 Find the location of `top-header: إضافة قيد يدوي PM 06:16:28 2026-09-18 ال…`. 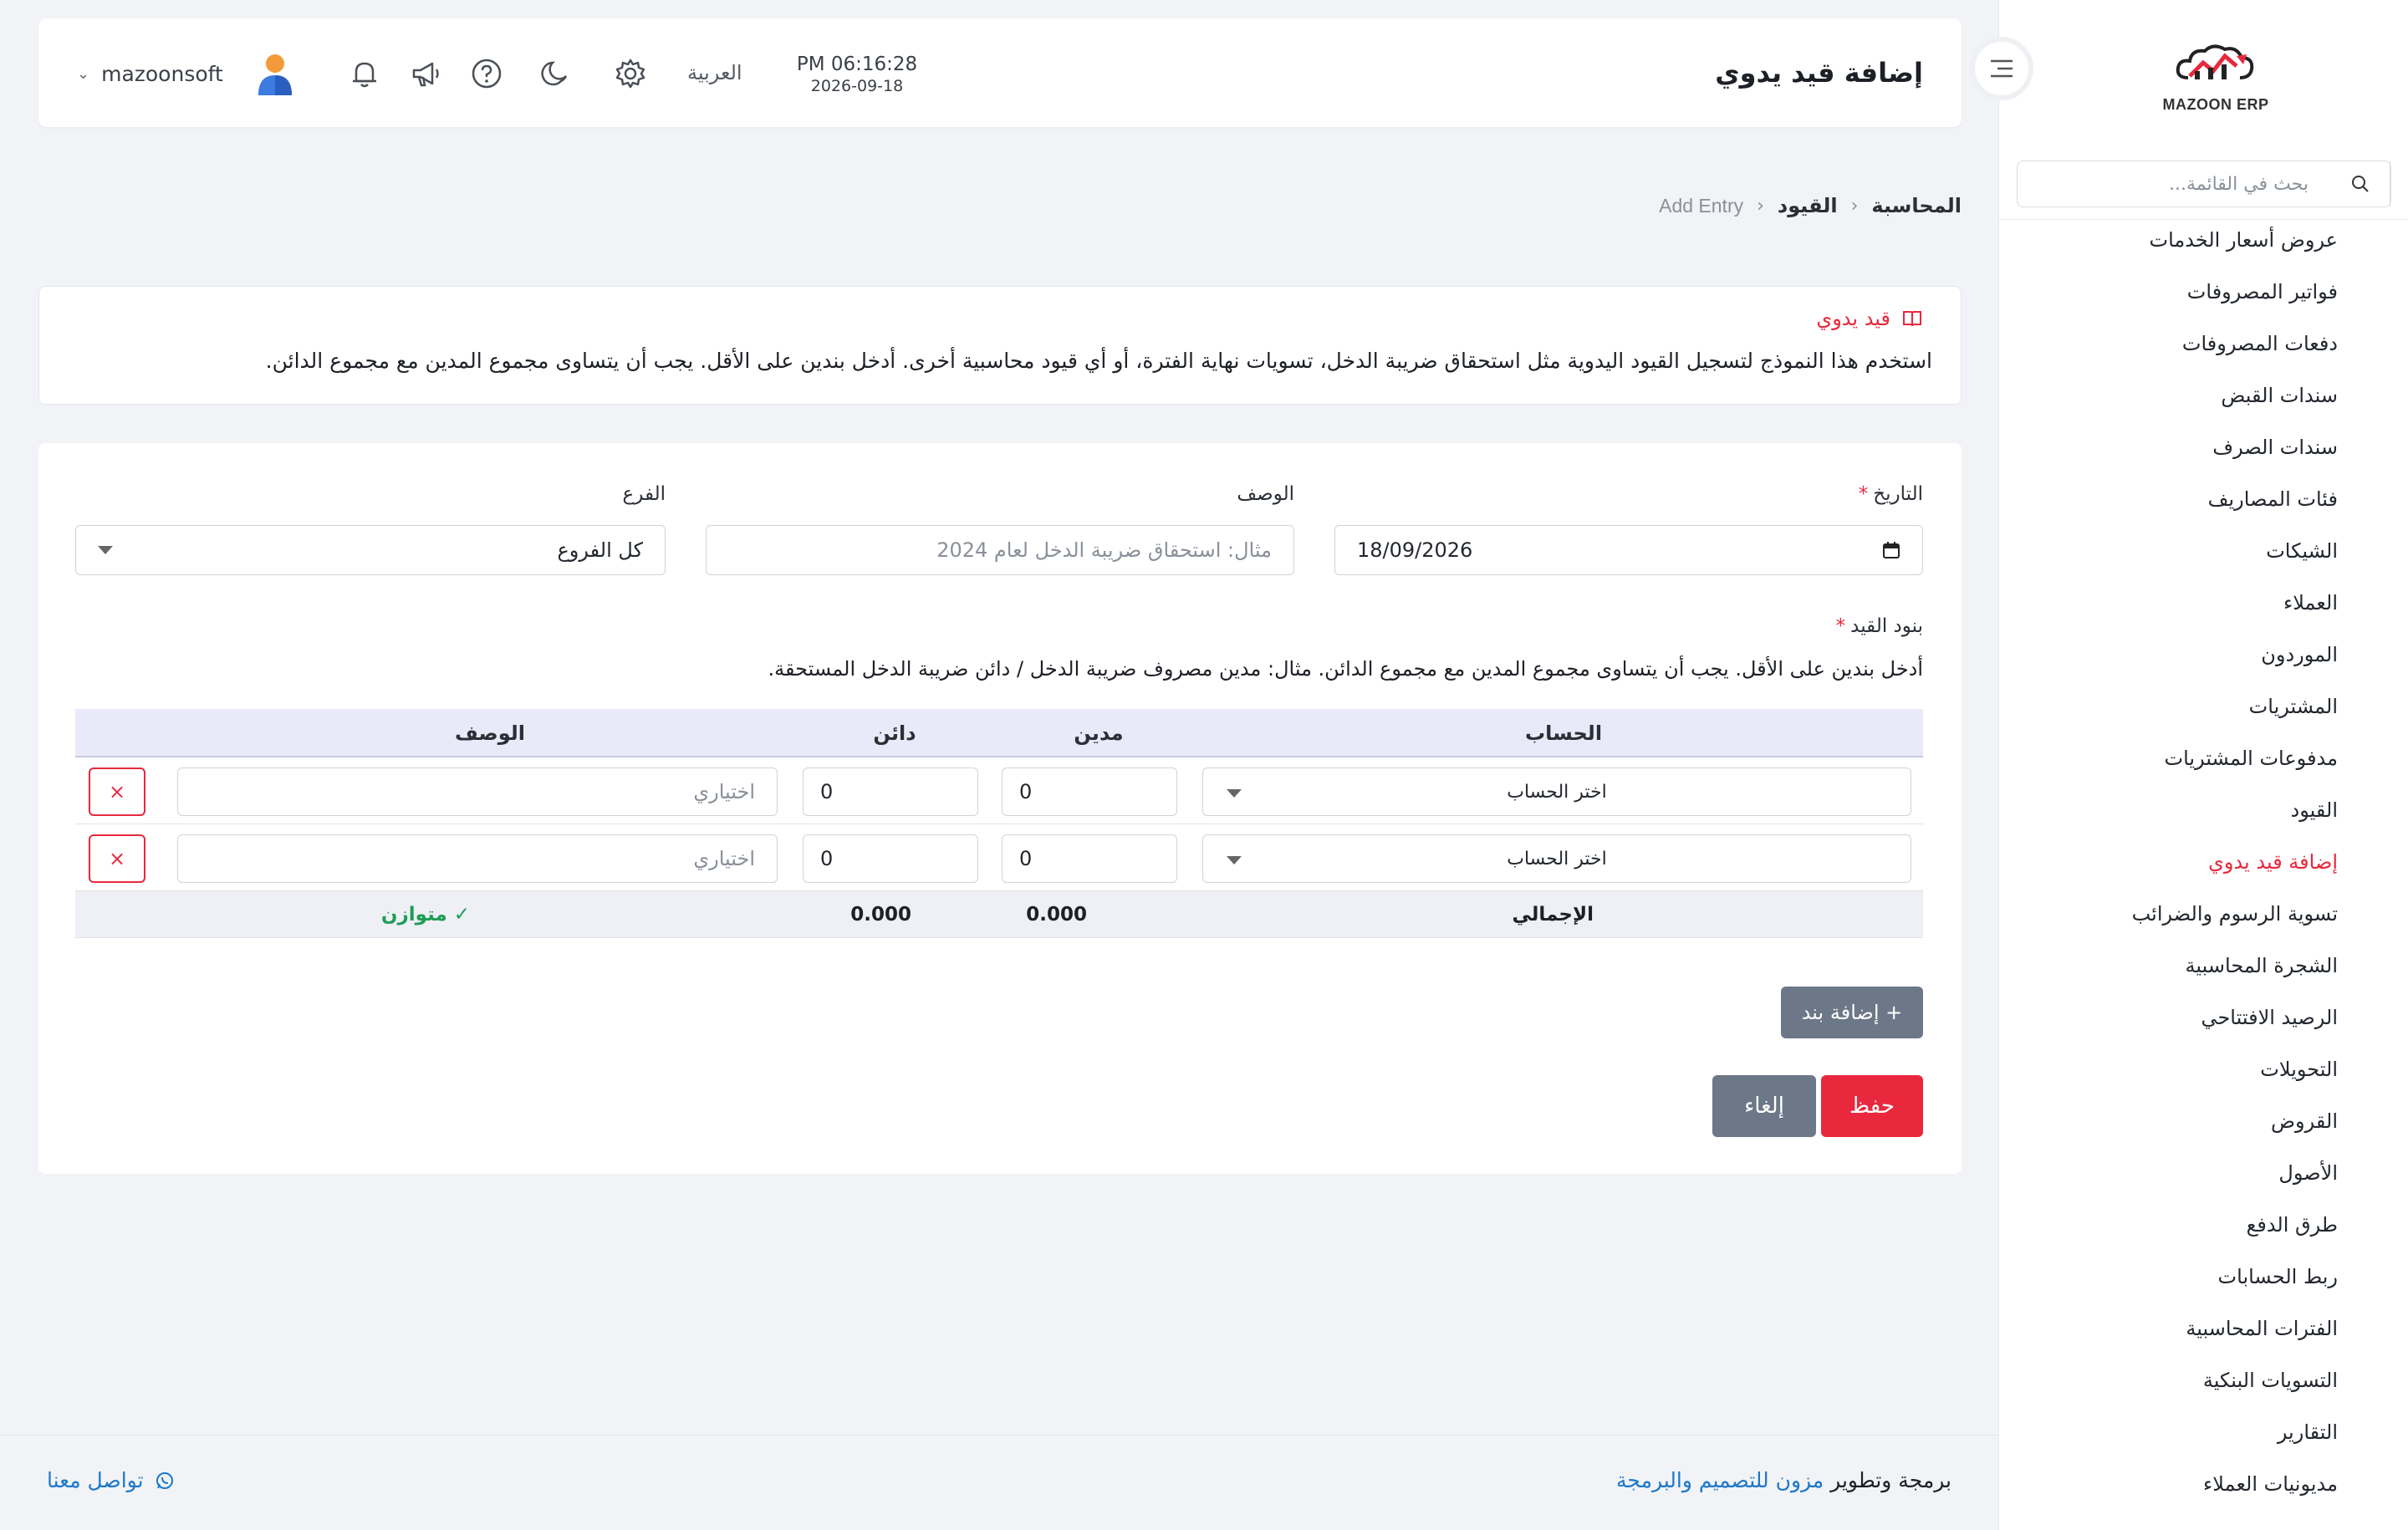

top-header: إضافة قيد يدوي PM 06:16:28 2026-09-18 ال… is located at coordinates (1000, 72).